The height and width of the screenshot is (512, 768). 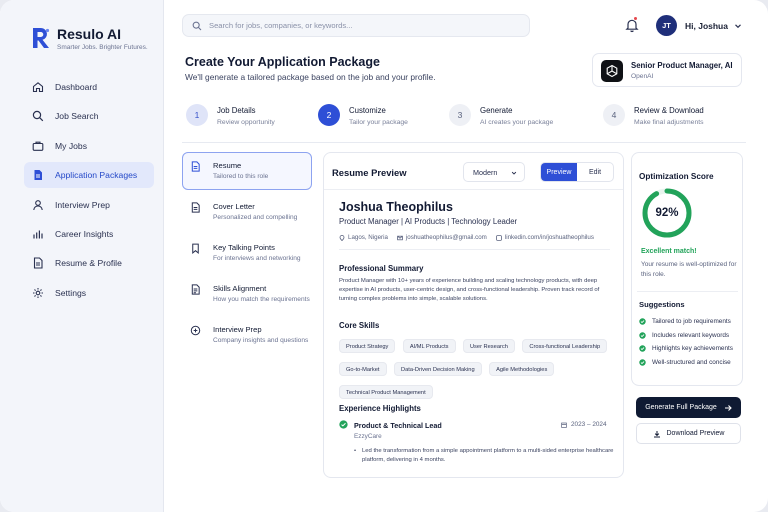 I want to click on sidebar-item-label: My Jobs, so click(x=71, y=145).